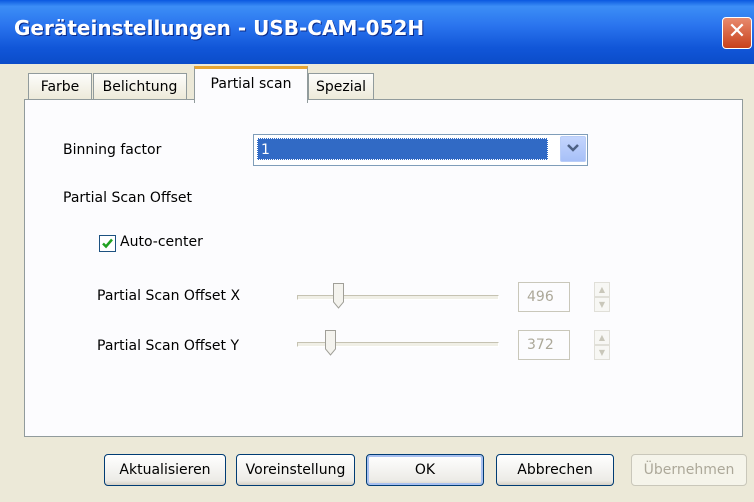  Describe the element at coordinates (398, 344) in the screenshot. I see `offset-y-slider` at that location.